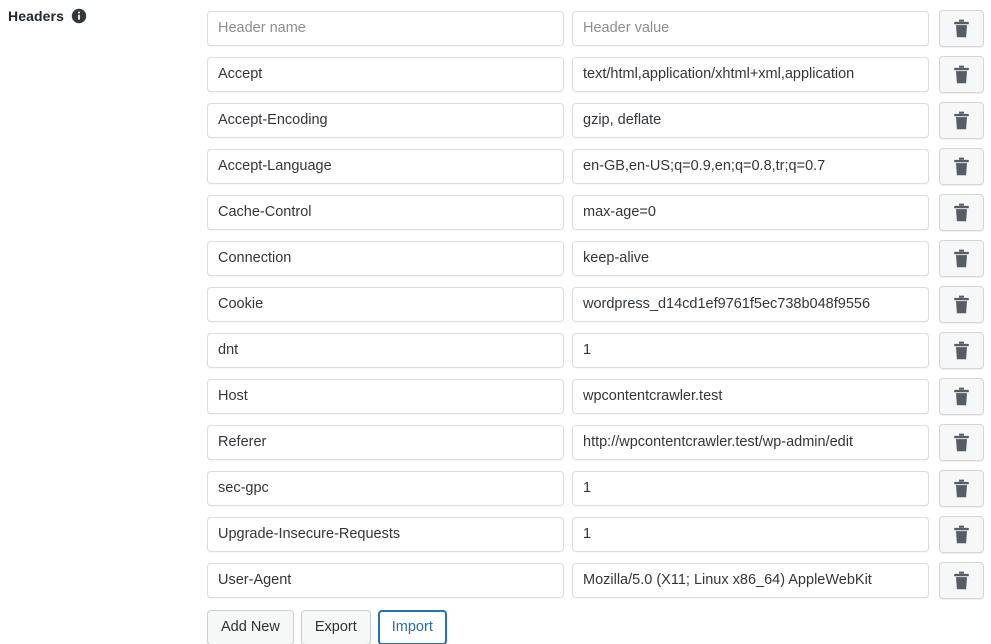 This screenshot has width=991, height=644. Describe the element at coordinates (36, 16) in the screenshot. I see `page-title: Headers` at that location.